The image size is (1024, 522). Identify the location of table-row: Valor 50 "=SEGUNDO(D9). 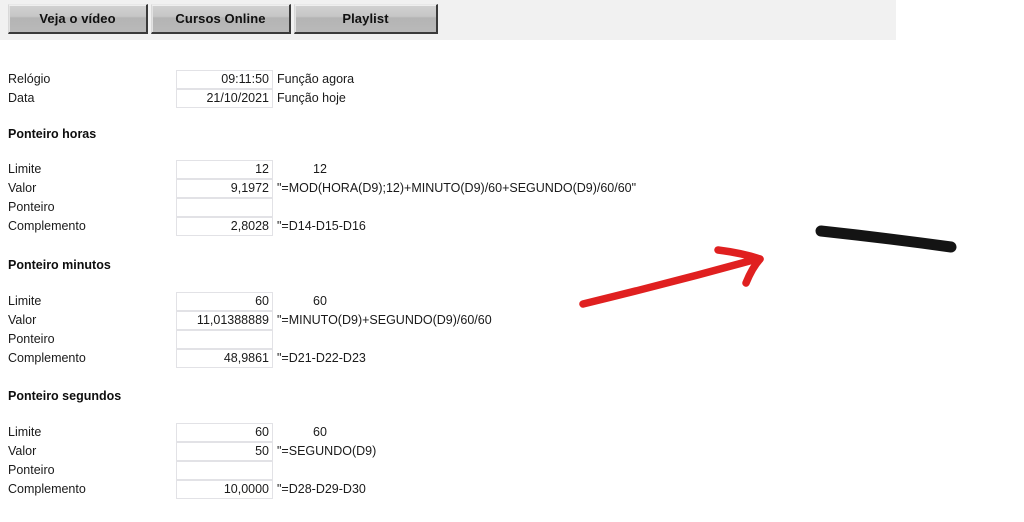
(512, 451).